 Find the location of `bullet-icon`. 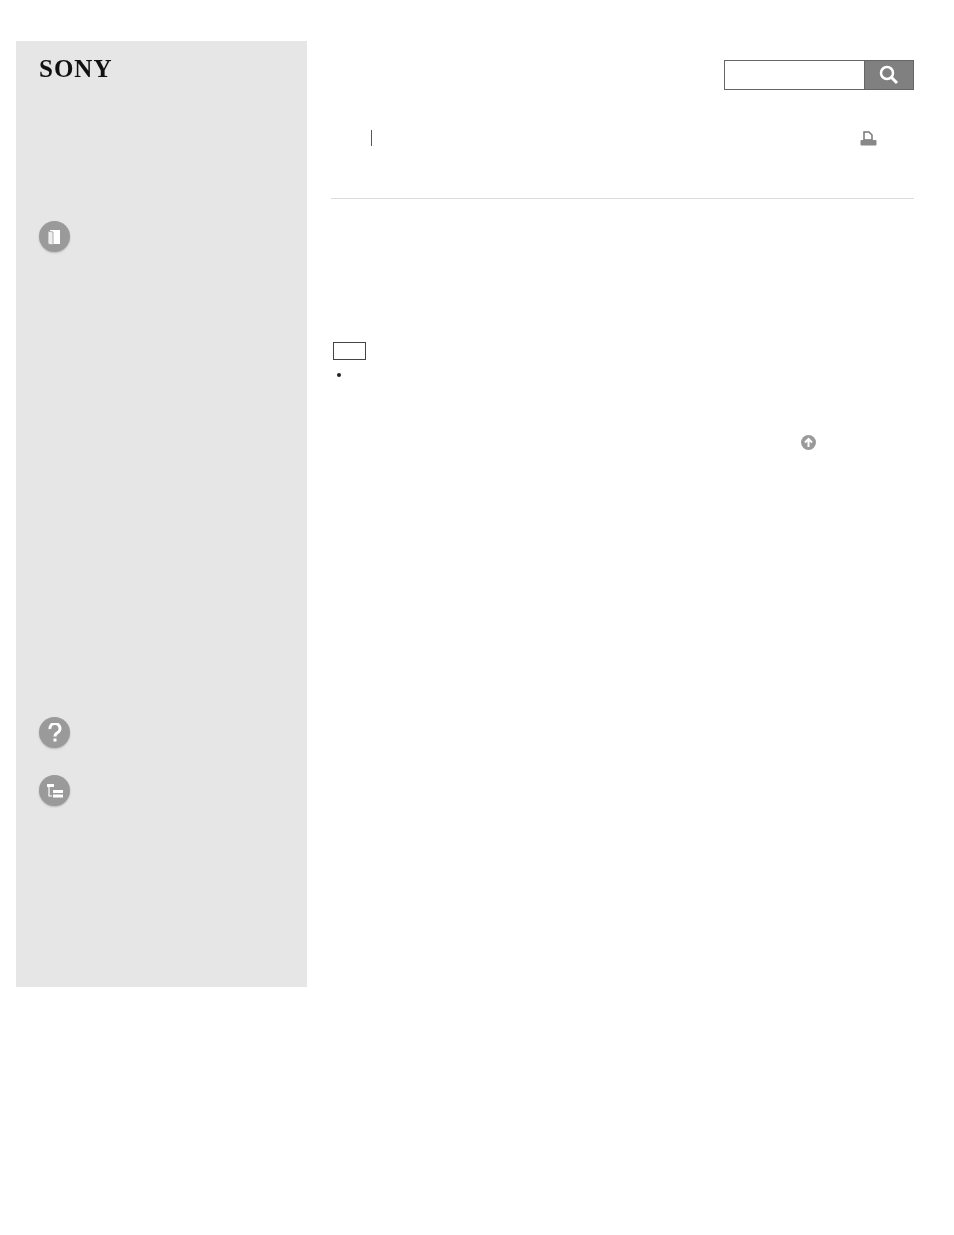

bullet-icon is located at coordinates (339, 375).